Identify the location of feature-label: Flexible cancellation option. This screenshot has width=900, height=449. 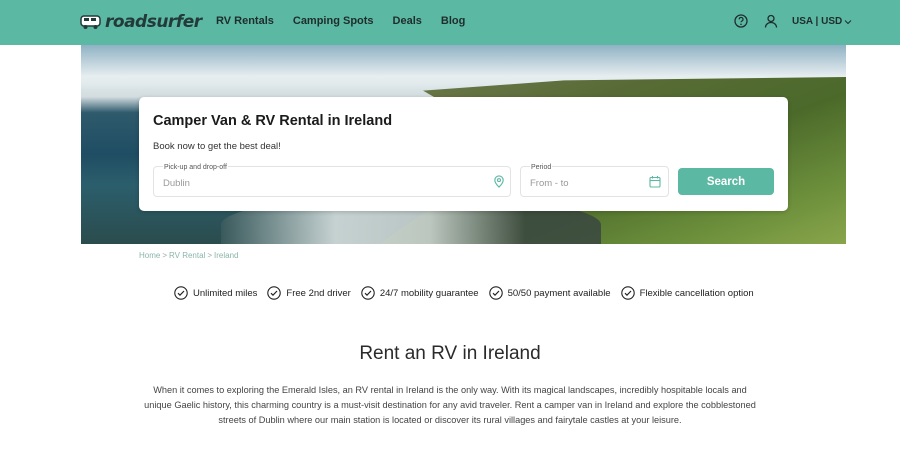
(696, 293).